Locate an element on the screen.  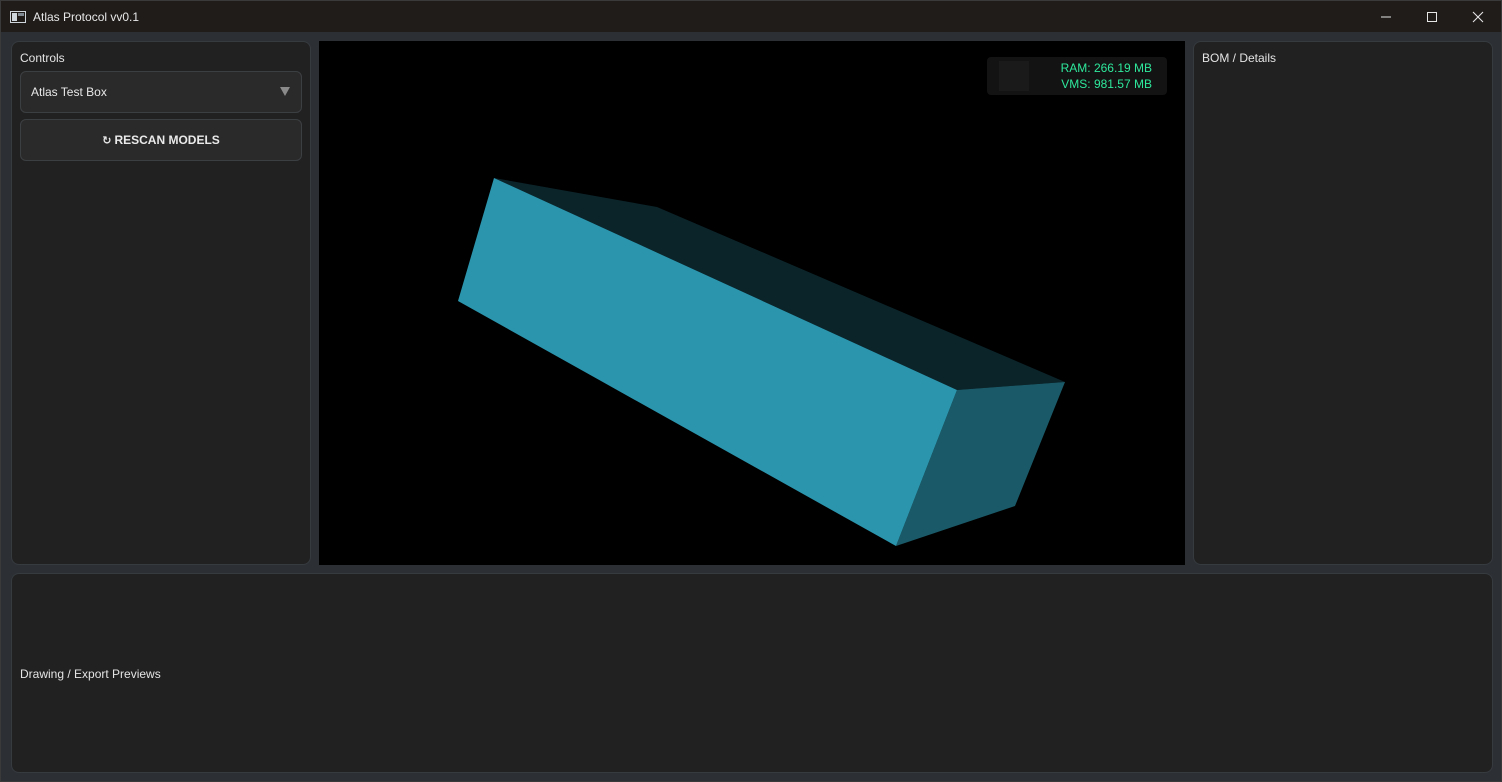
ram-usage: RAM: 266.19 MB is located at coordinates (1106, 68).